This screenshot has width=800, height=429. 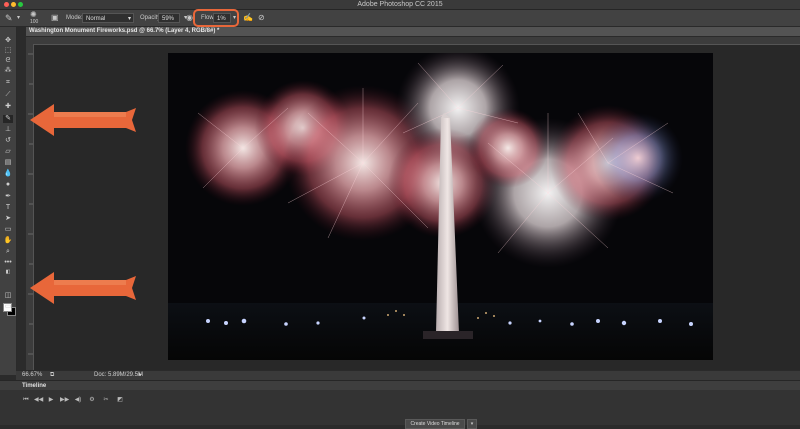 What do you see at coordinates (216, 18) in the screenshot?
I see `flow-highlight-annotation` at bounding box center [216, 18].